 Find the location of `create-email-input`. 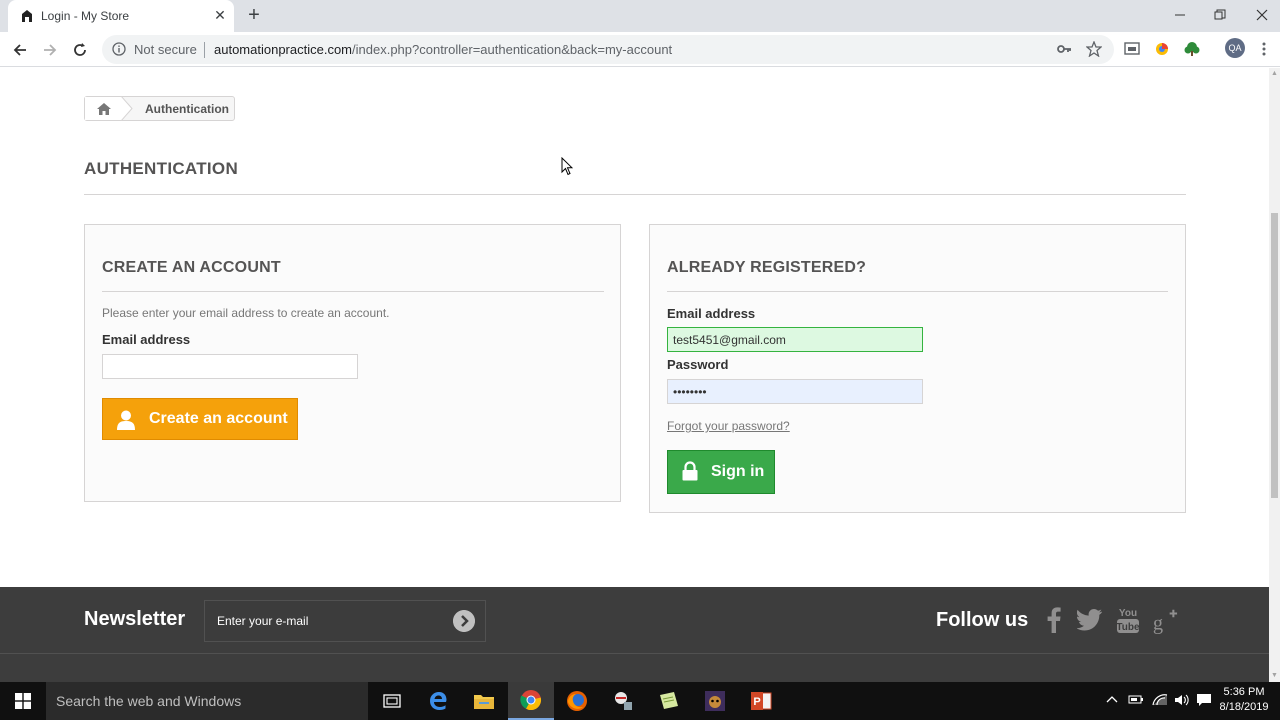

create-email-input is located at coordinates (230, 366).